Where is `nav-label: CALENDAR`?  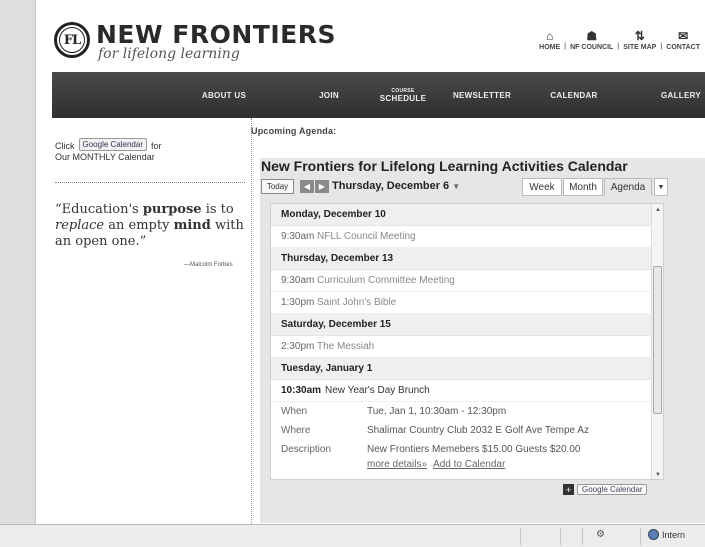
nav-label: CALENDAR is located at coordinates (574, 95).